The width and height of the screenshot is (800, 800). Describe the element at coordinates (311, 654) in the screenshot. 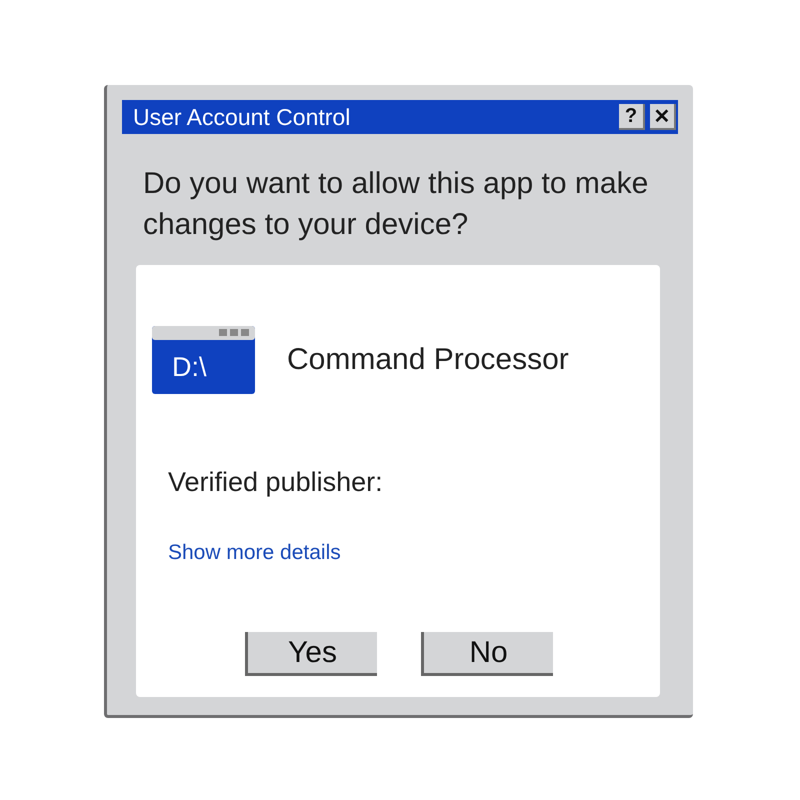

I see `yes-button: Yes` at that location.